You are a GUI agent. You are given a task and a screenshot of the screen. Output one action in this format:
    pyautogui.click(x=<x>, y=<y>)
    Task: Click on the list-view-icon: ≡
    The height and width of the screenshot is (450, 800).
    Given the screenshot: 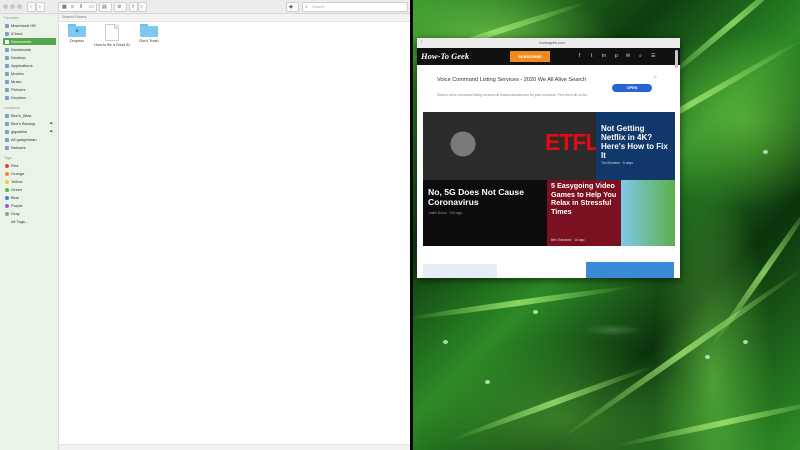 What is the action you would take?
    pyautogui.click(x=72, y=7)
    